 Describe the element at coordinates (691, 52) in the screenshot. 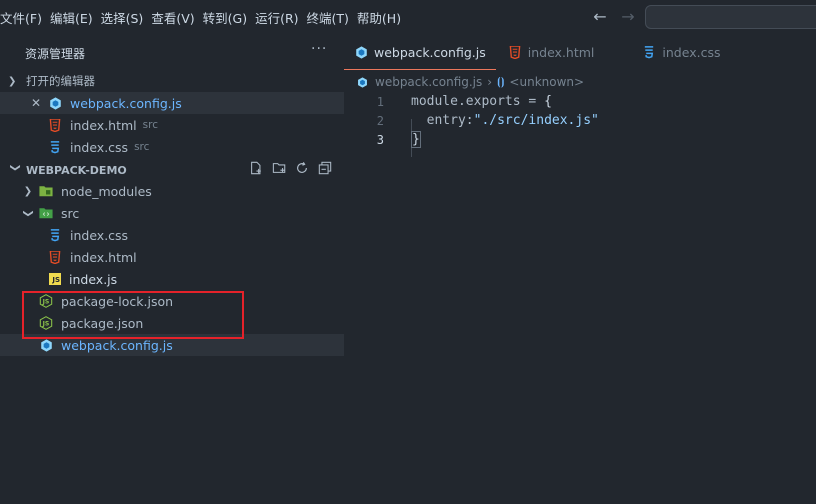

I see `tab-label: index.css` at that location.